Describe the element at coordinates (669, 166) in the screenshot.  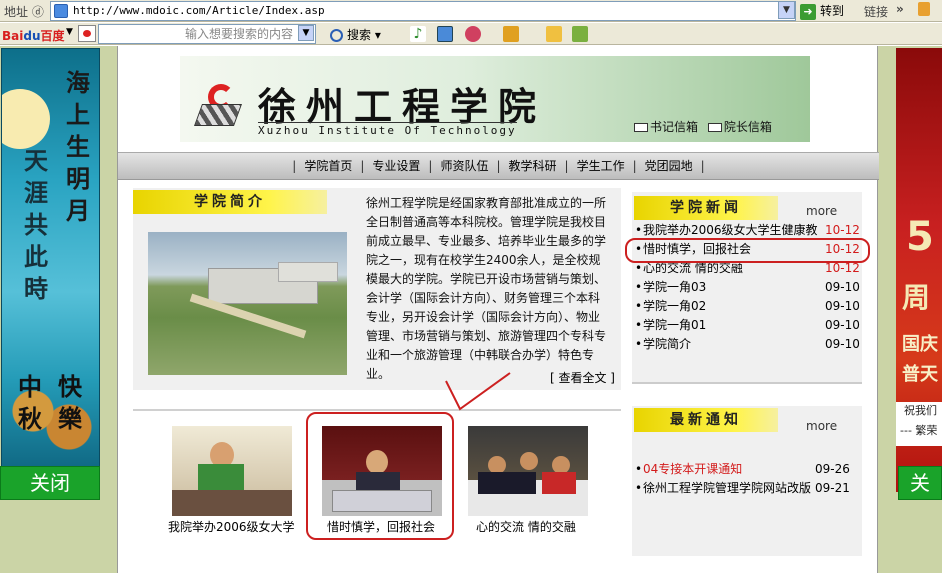
I see `nav-party: 党团园地` at that location.